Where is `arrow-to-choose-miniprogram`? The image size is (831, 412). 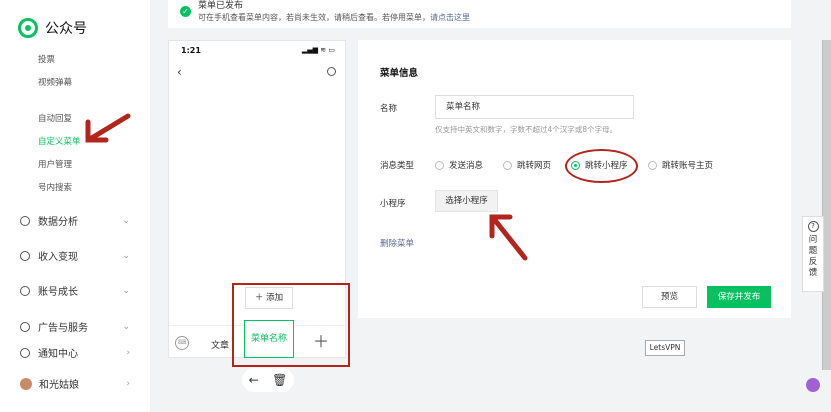 arrow-to-choose-miniprogram is located at coordinates (508, 237).